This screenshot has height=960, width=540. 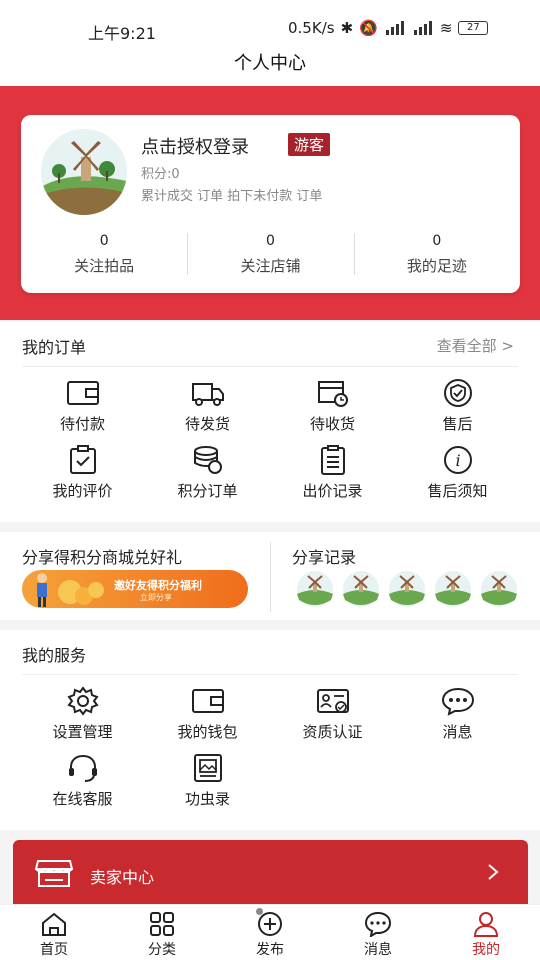 I want to click on promo-illustration-icon, so click(x=70, y=590).